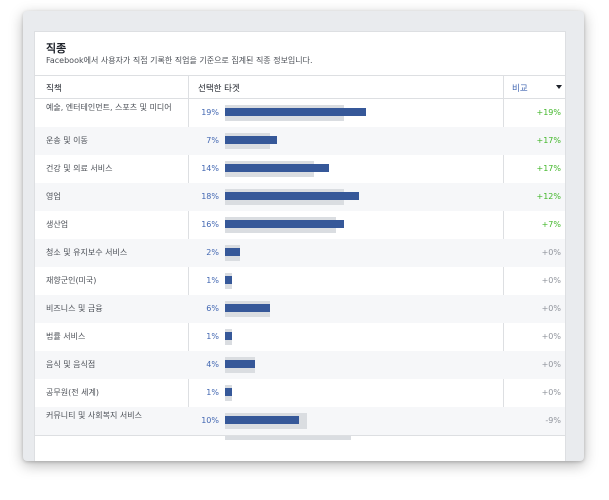  What do you see at coordinates (212, 252) in the screenshot?
I see `selected-audience-percent: 2%` at bounding box center [212, 252].